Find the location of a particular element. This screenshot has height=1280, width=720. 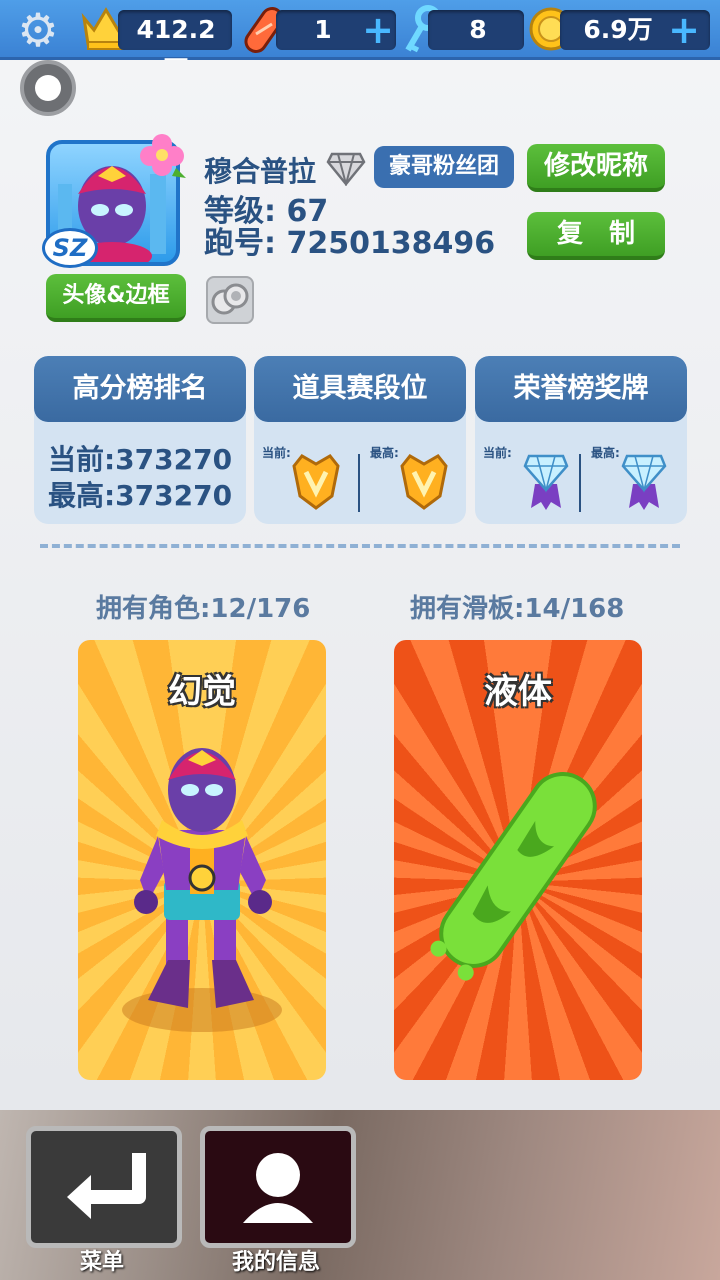

diamond-icon is located at coordinates (346, 169).